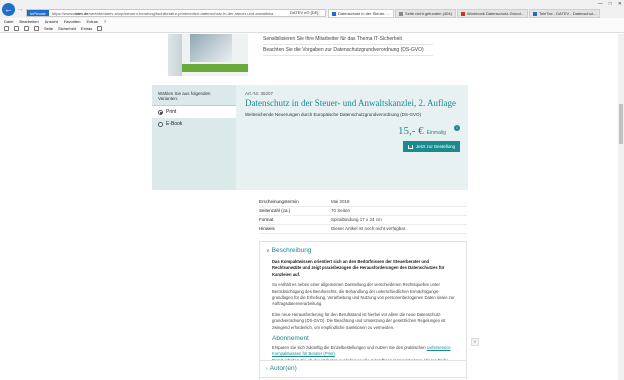  Describe the element at coordinates (38, 13) in the screenshot. I see `inprivate-badge: InPrivate` at that location.